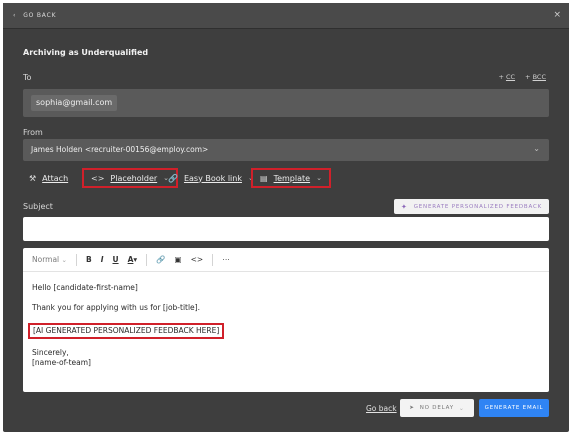 The height and width of the screenshot is (435, 572). I want to click on go-back-label: GO BACK, so click(40, 15).